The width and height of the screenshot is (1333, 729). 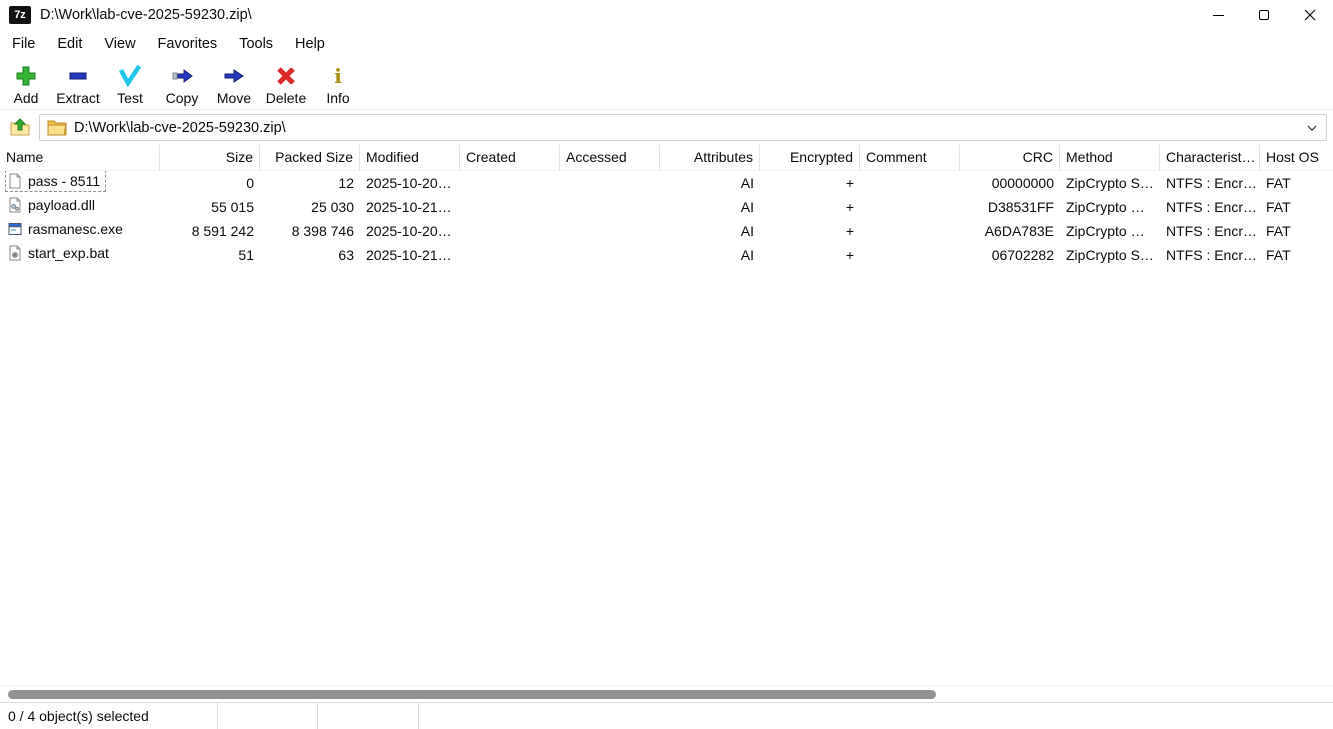 I want to click on info-icon: i, so click(x=338, y=76).